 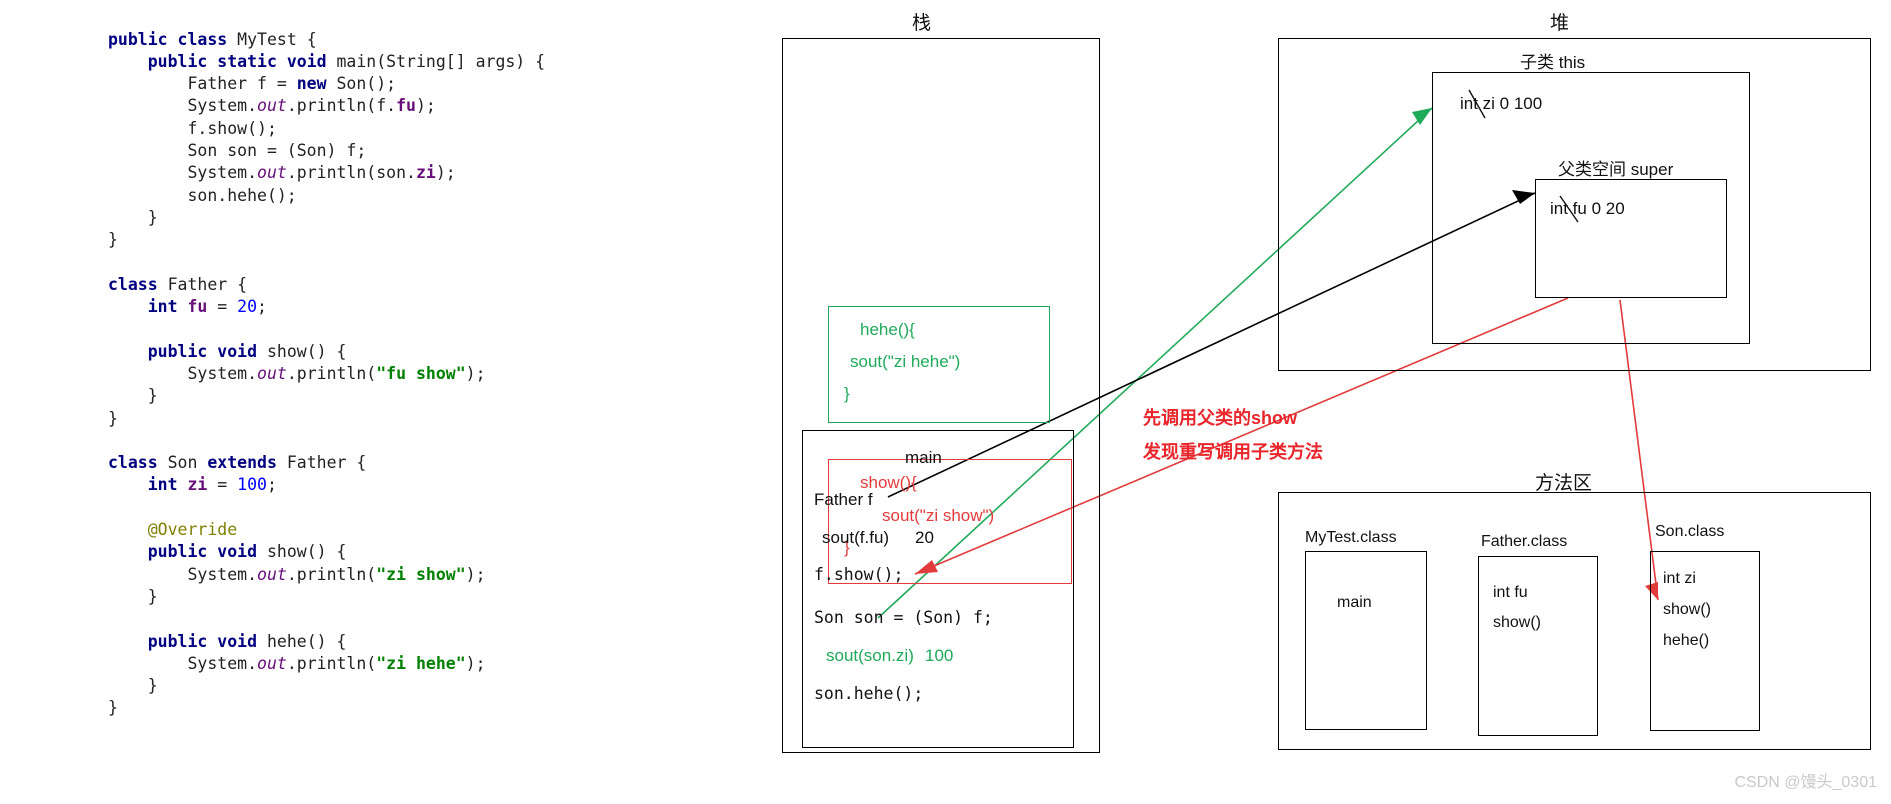 I want to click on annotation-line-2: 发现重写调用子类方法, so click(x=1233, y=452).